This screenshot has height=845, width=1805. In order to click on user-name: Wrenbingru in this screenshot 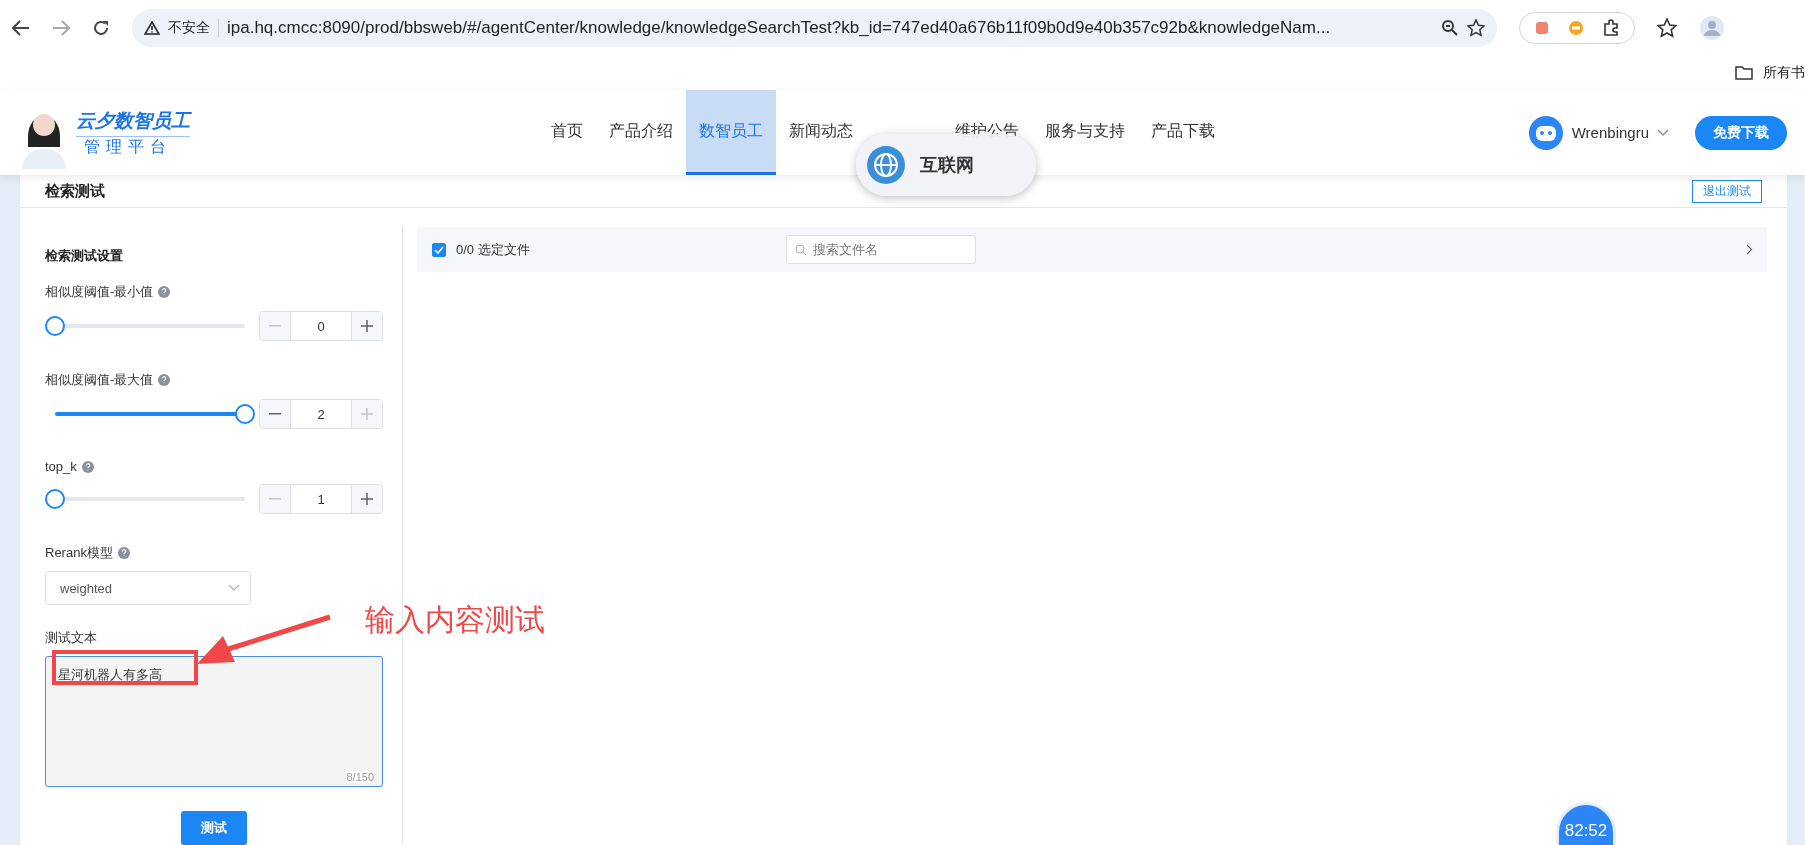, I will do `click(1610, 133)`.